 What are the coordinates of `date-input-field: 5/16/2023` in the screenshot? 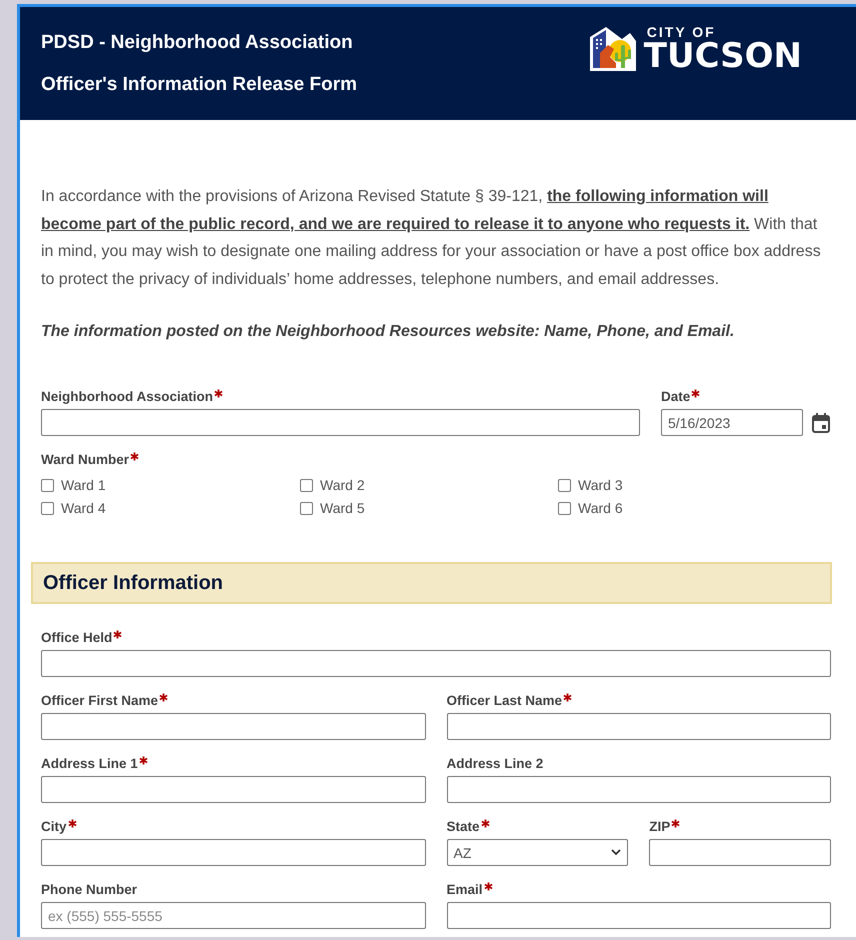 It's located at (732, 422).